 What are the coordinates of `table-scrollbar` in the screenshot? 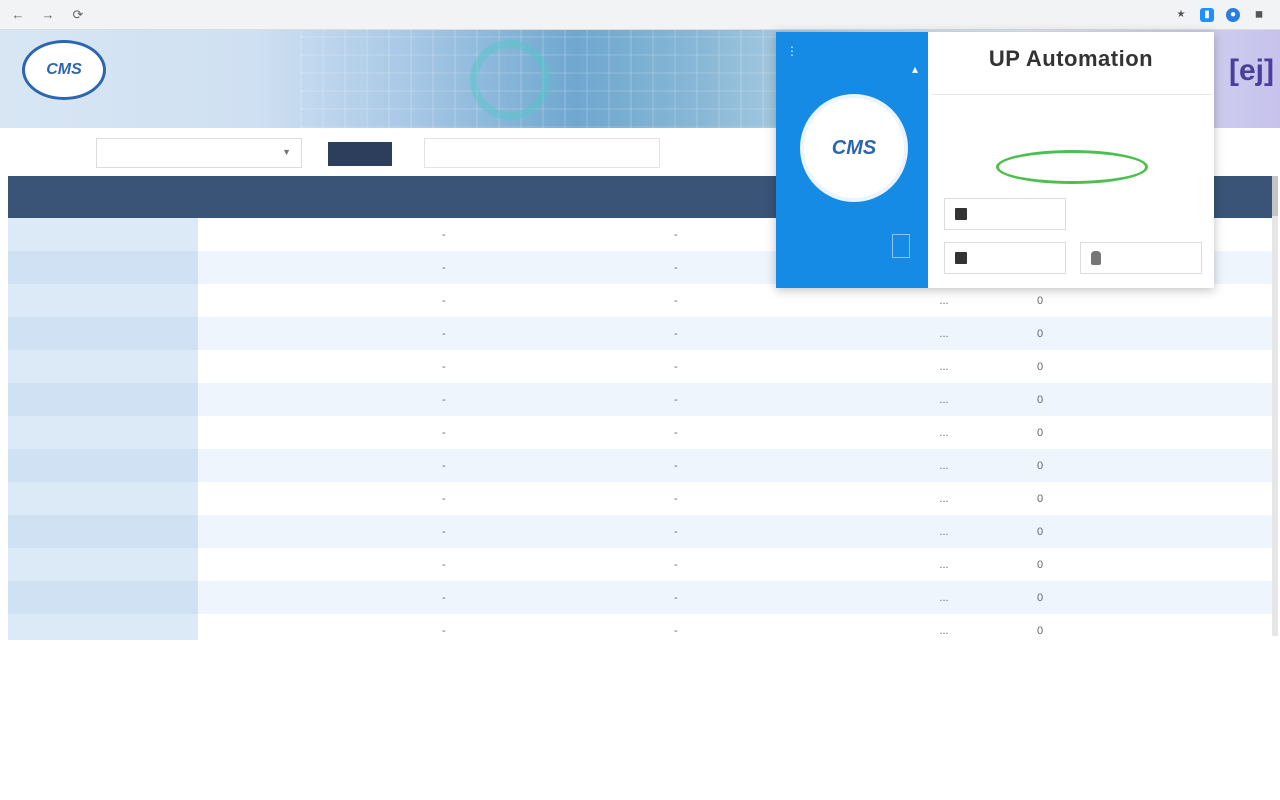 It's located at (1275, 406).